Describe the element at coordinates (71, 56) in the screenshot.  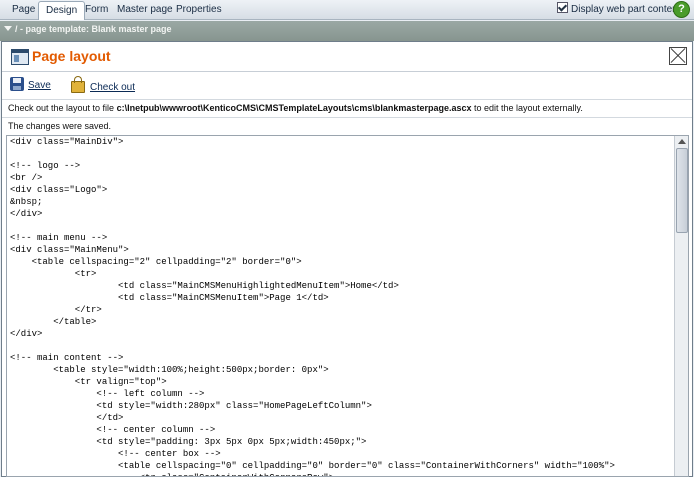
I see `dialog-title: Page layout` at that location.